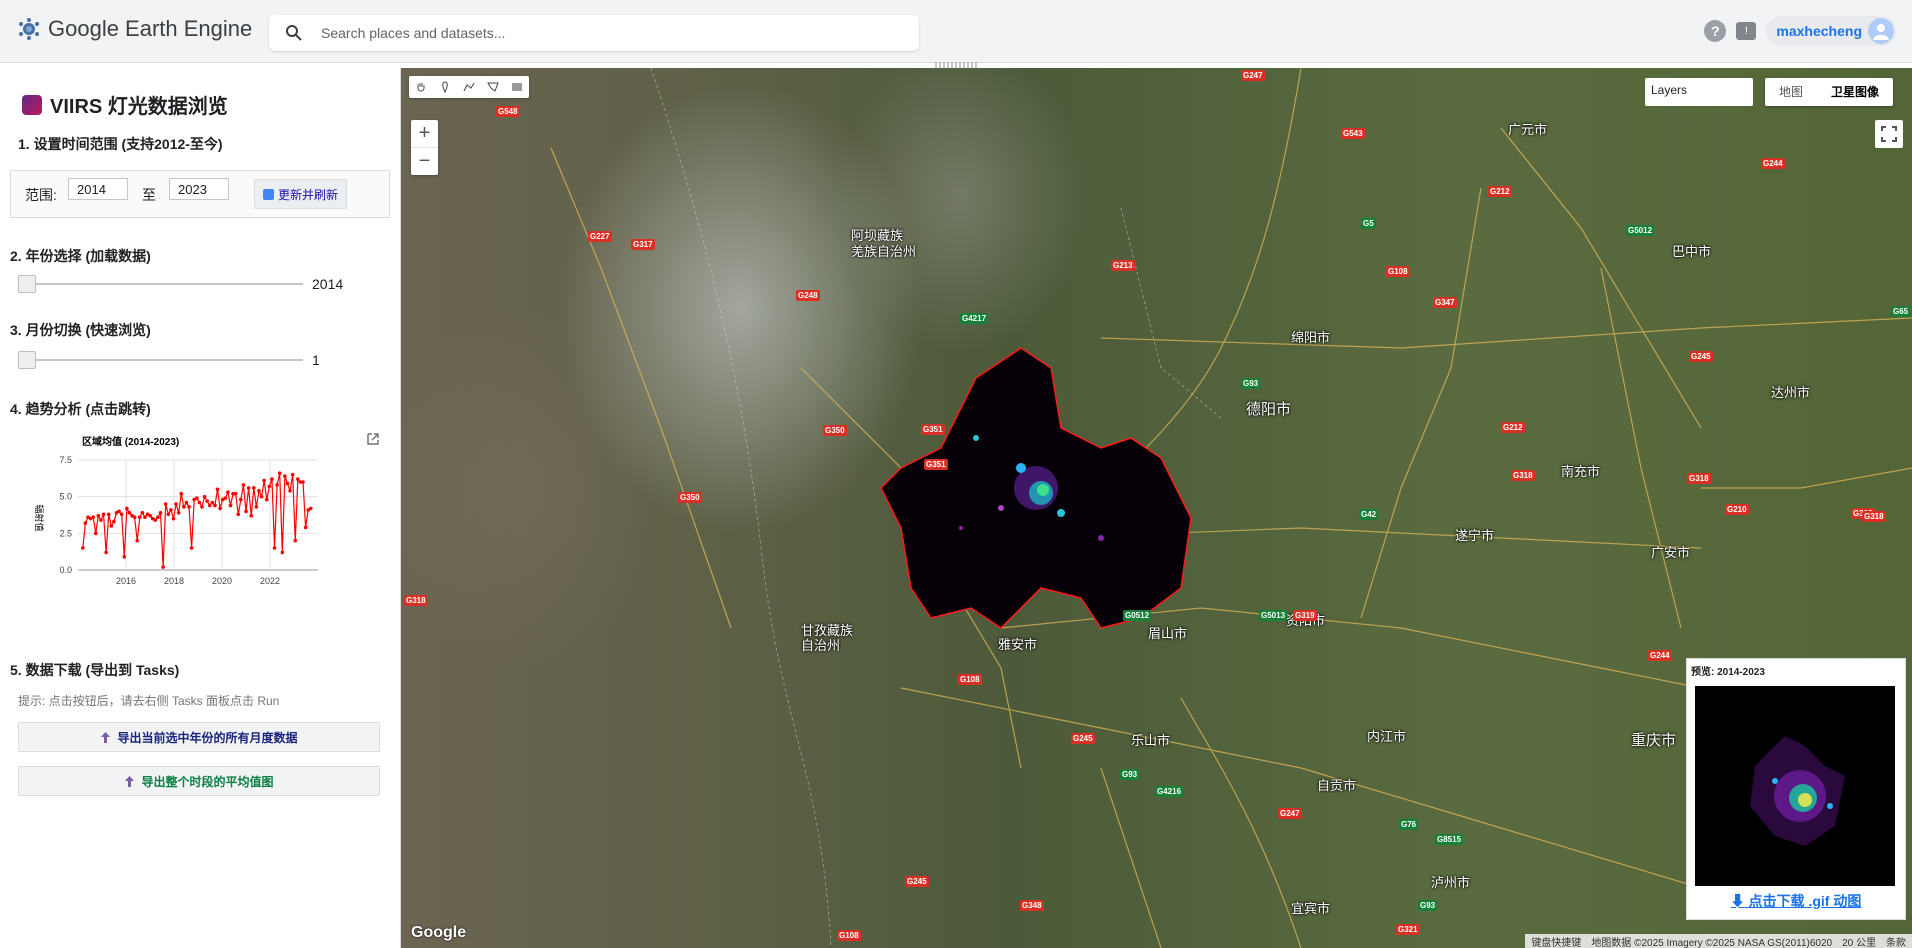 The width and height of the screenshot is (1912, 948). Describe the element at coordinates (1083, 738) in the screenshot. I see `route-tag: G245` at that location.